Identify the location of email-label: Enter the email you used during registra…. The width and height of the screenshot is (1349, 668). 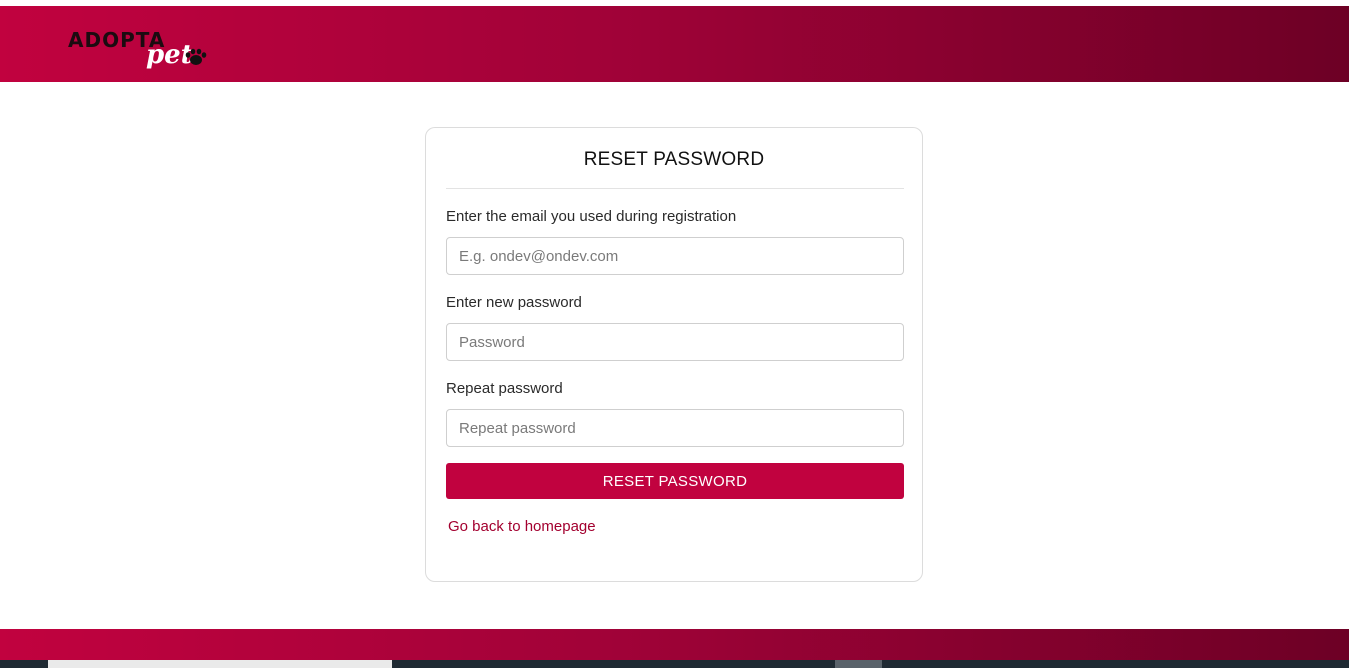
(591, 216).